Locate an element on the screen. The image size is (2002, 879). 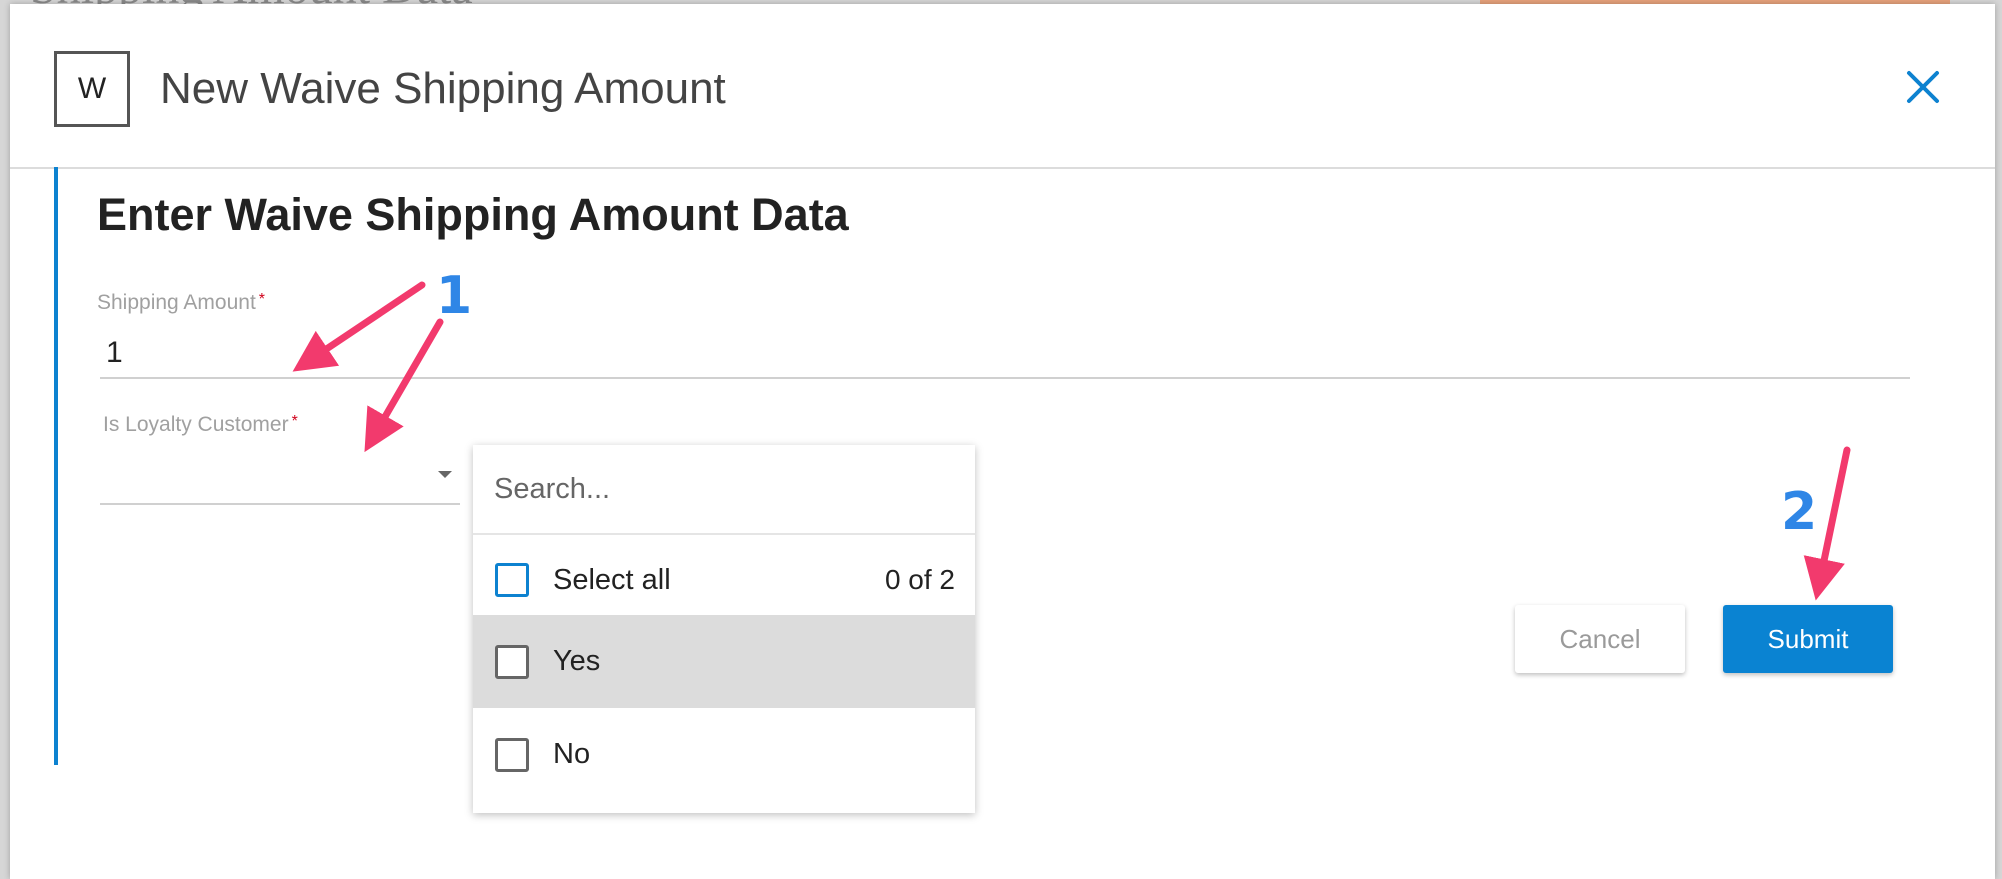
is-loyalty-customer-label: Is Loyalty Customer * is located at coordinates (200, 425).